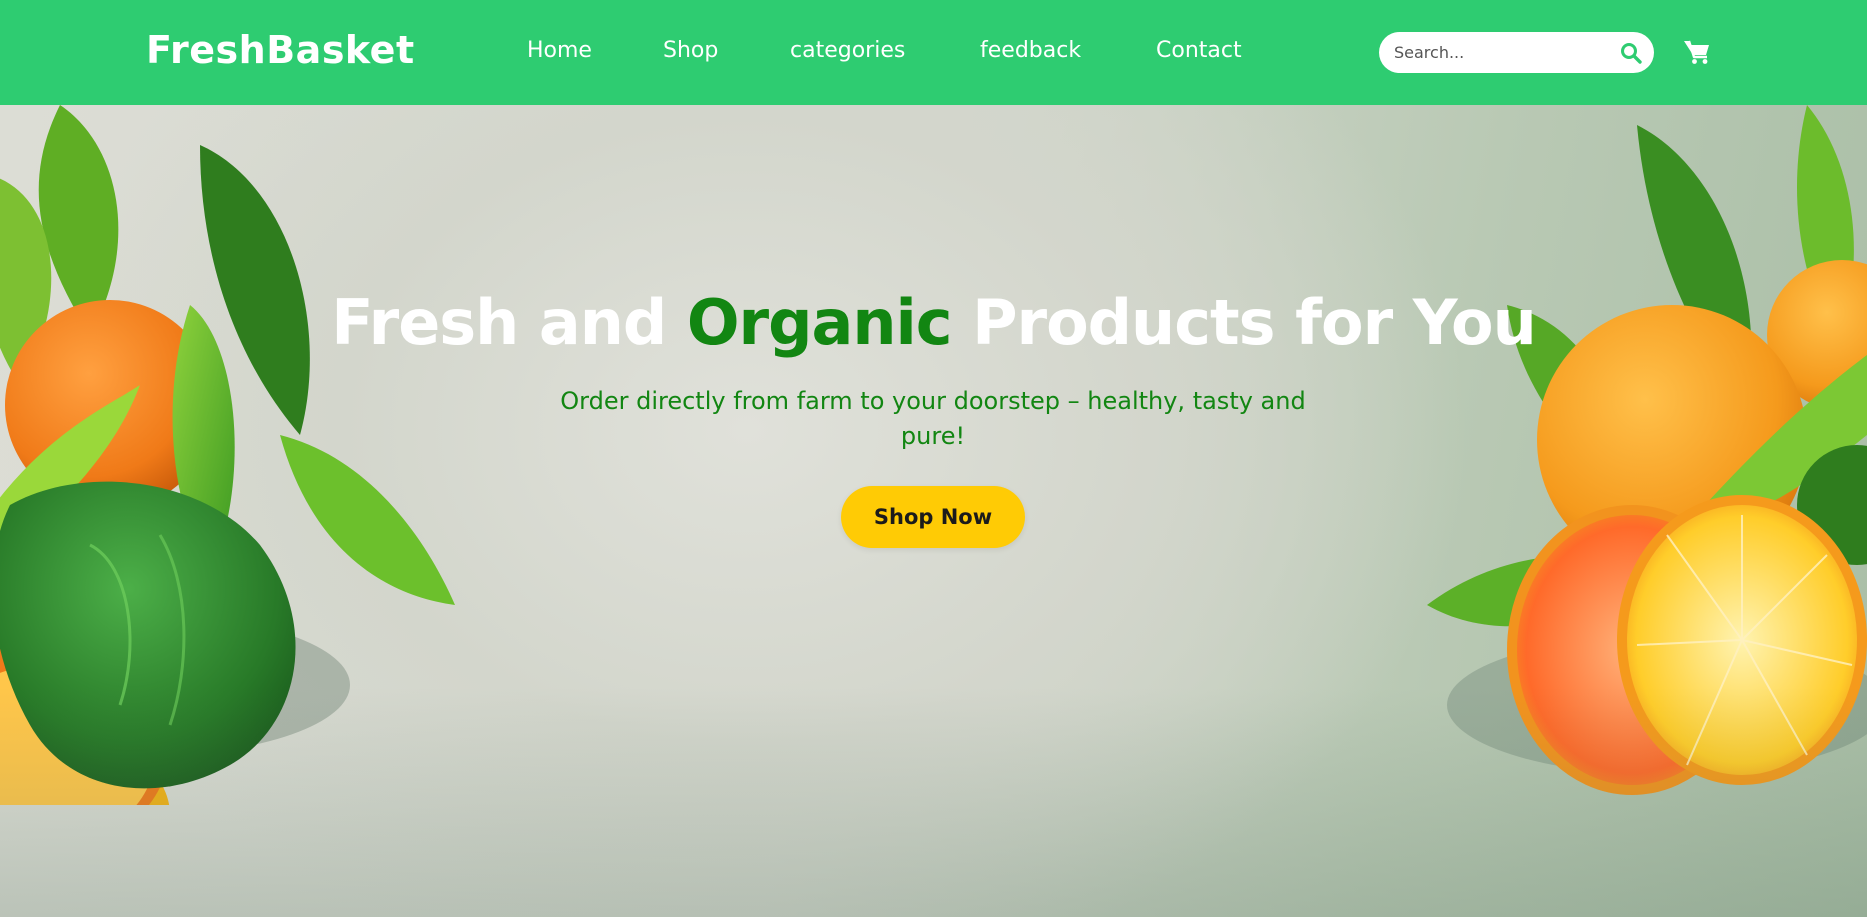  Describe the element at coordinates (1697, 52) in the screenshot. I see `shopping-cart-icon` at that location.